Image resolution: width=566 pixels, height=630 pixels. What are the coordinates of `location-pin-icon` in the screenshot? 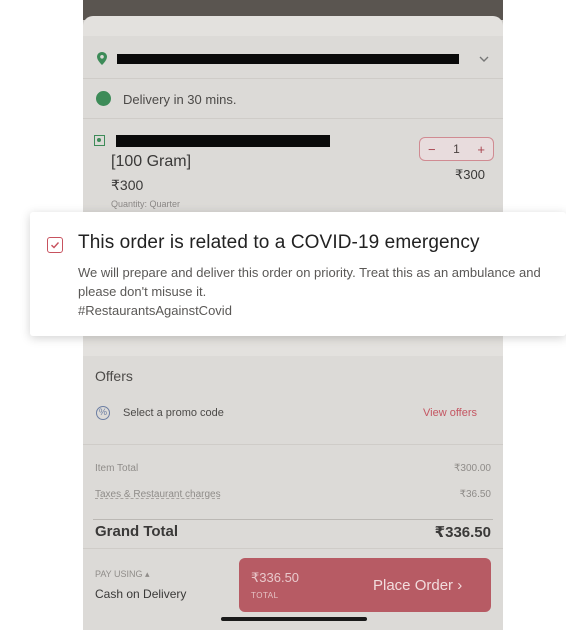 It's located at (102, 58).